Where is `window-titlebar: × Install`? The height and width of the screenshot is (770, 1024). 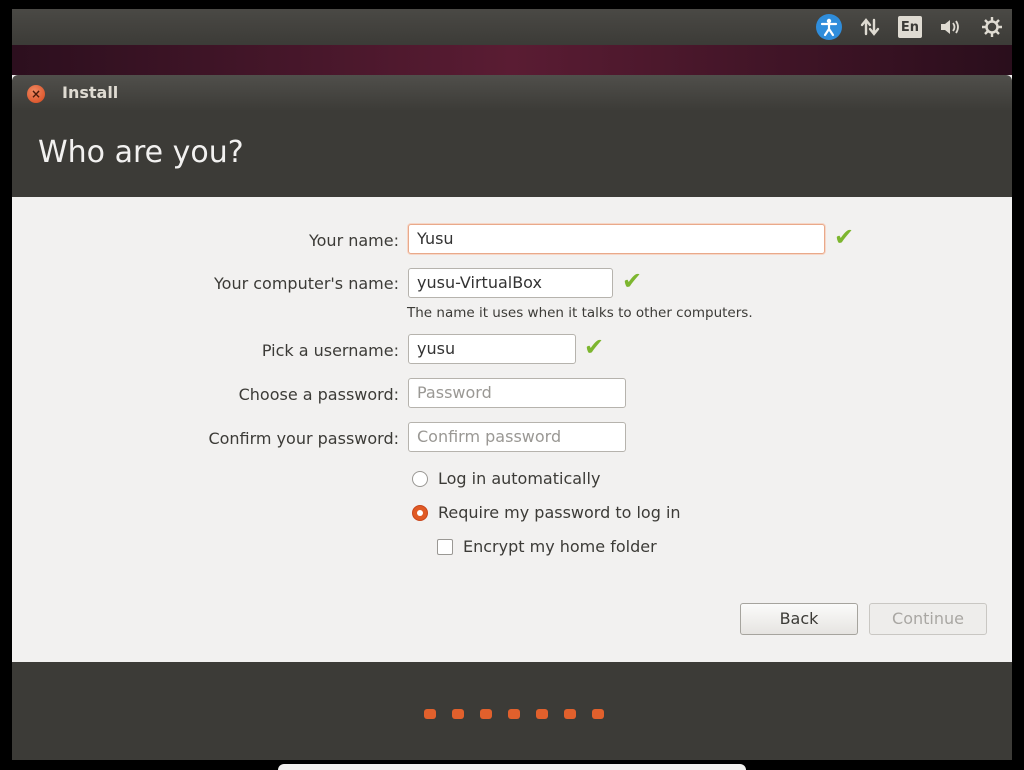
window-titlebar: × Install is located at coordinates (512, 93).